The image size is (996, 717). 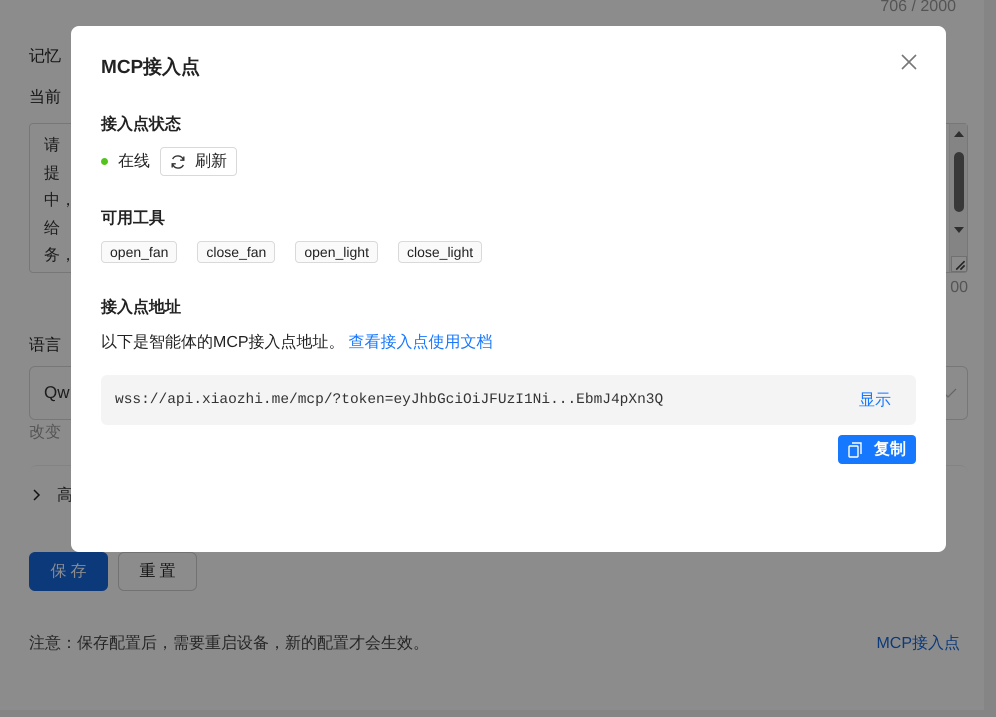 What do you see at coordinates (52, 228) in the screenshot?
I see `prompt-text-line: 给` at bounding box center [52, 228].